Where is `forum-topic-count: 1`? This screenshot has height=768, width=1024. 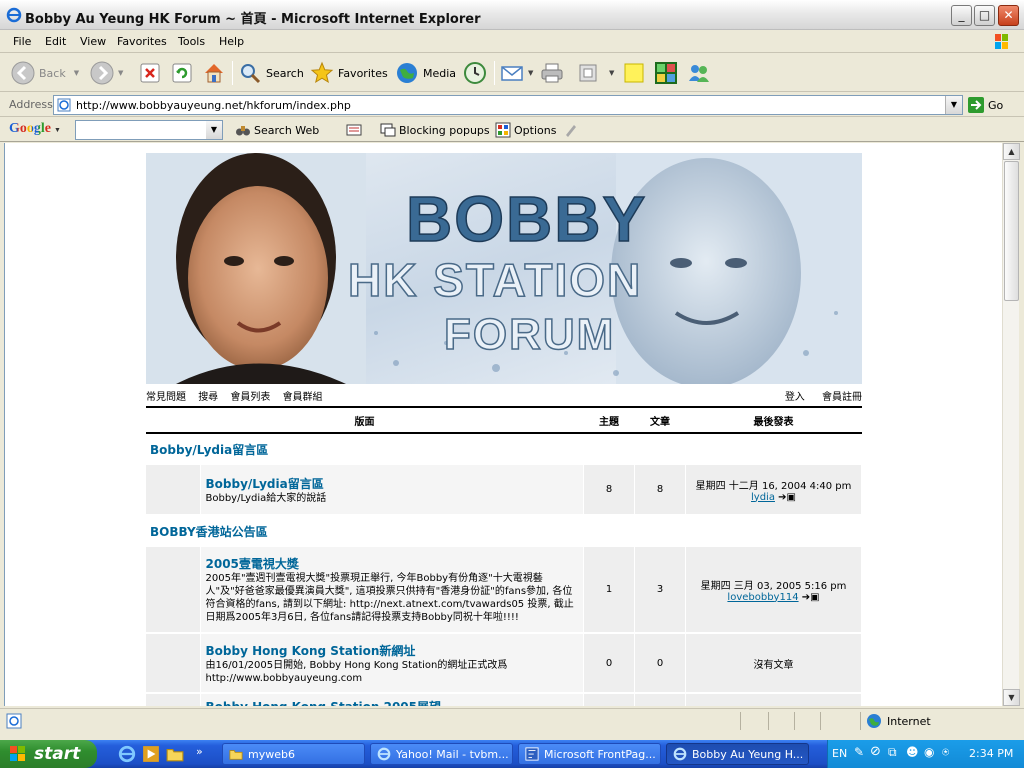
forum-topic-count: 1 is located at coordinates (609, 590).